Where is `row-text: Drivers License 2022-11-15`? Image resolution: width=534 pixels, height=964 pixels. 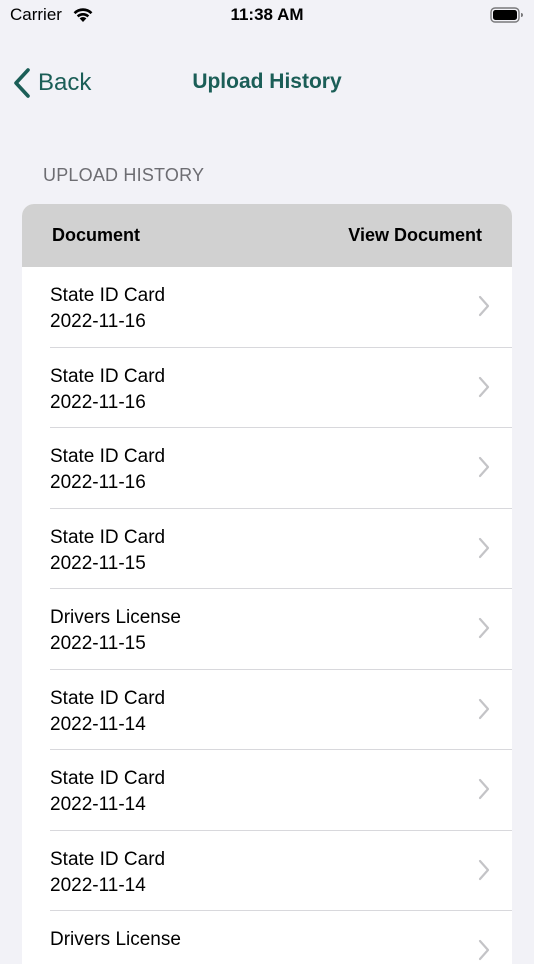 row-text: Drivers License 2022-11-15 is located at coordinates (115, 631).